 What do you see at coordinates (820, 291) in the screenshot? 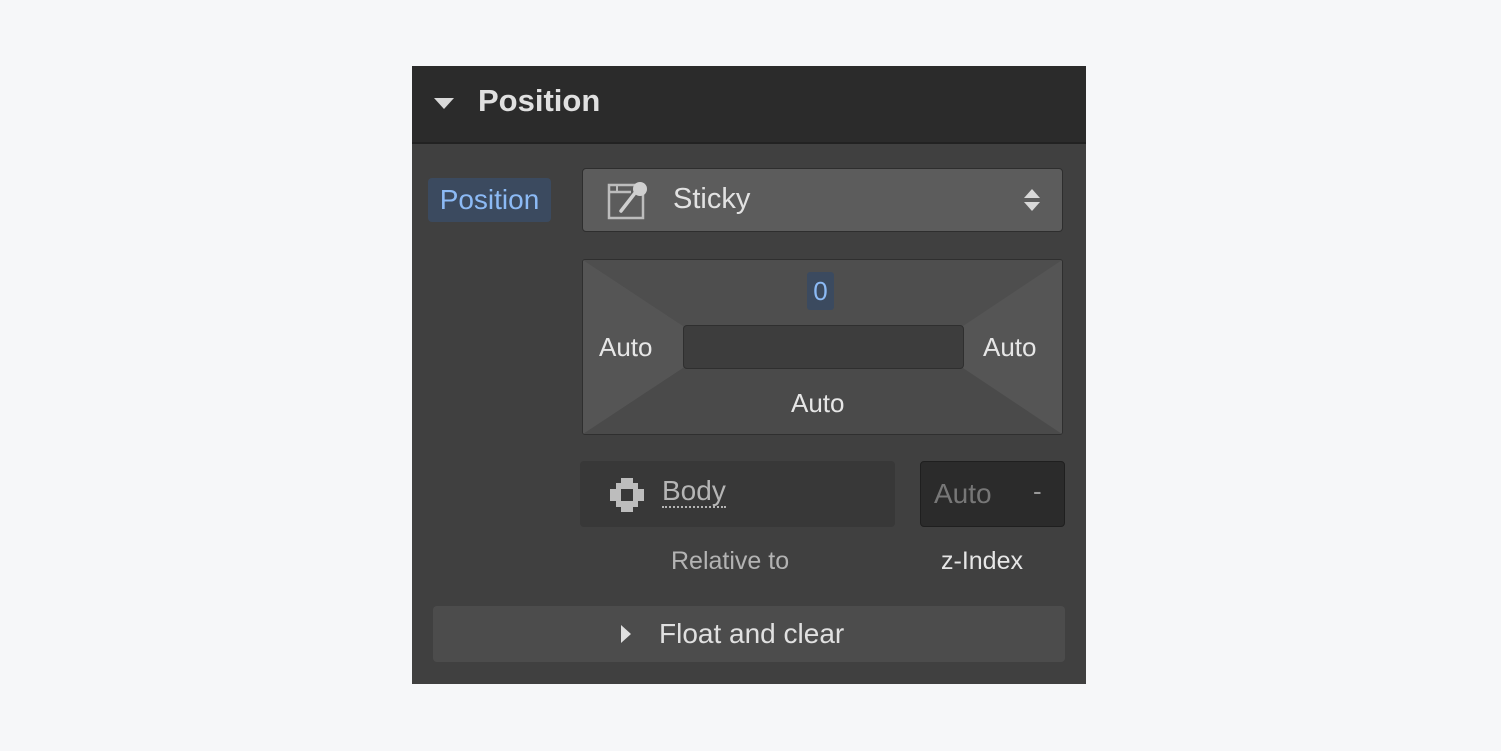
I see `top-offset: 0` at bounding box center [820, 291].